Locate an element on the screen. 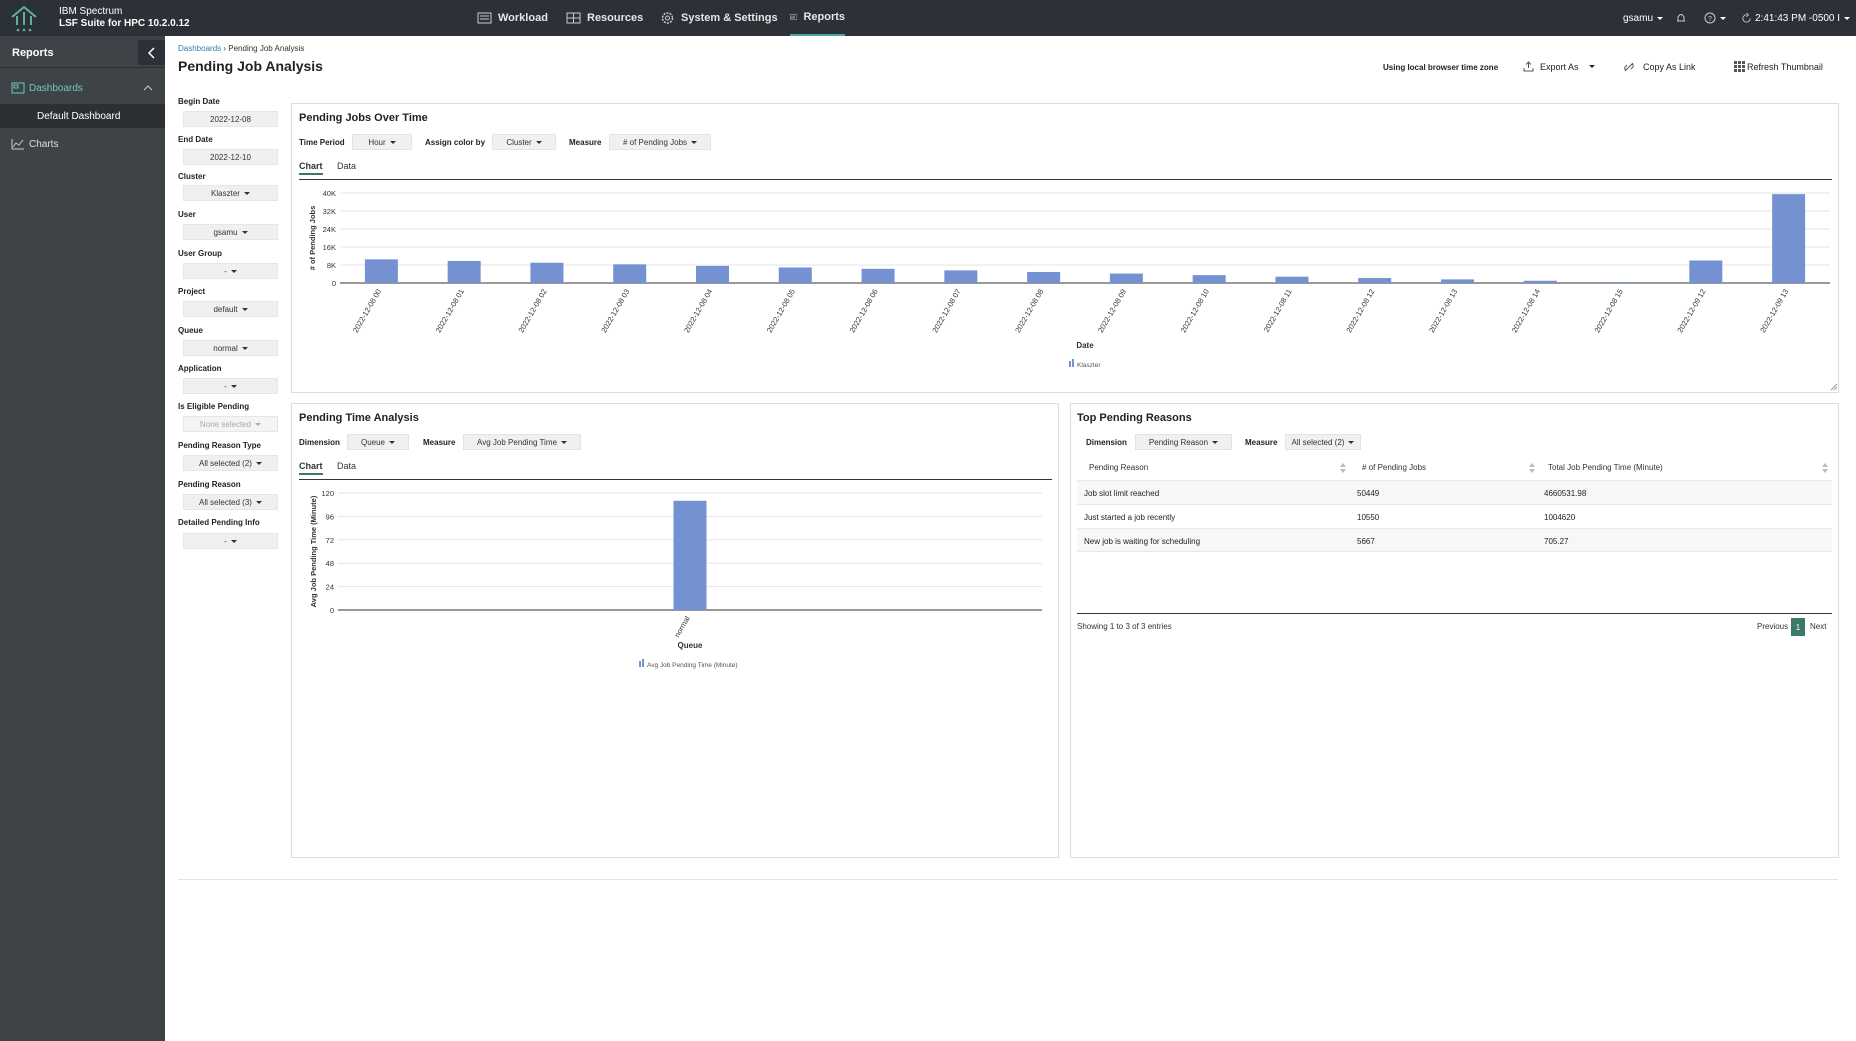 The width and height of the screenshot is (1856, 1041). collapse-sidebar-button is located at coordinates (151, 52).